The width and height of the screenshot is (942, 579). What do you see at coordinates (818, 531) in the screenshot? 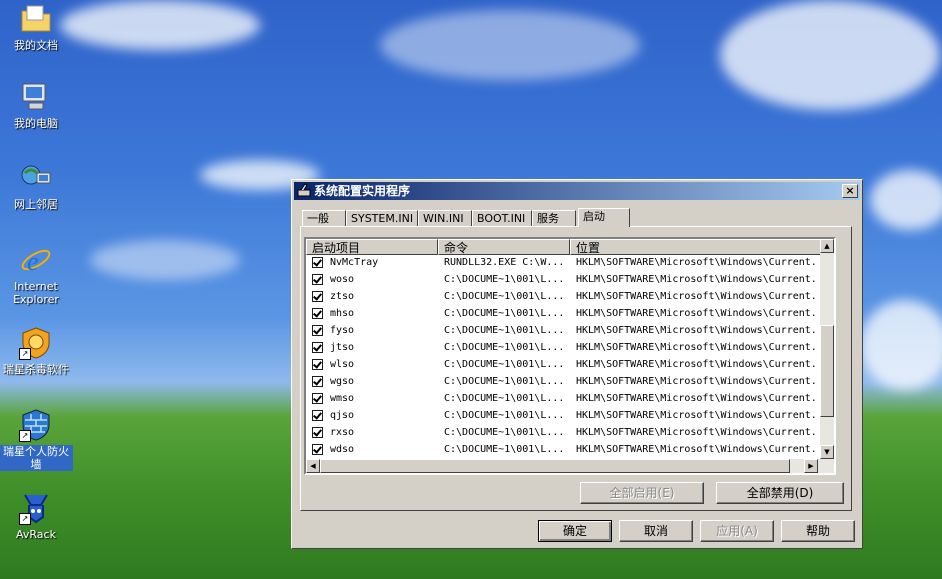
I see `help-button: 帮助` at bounding box center [818, 531].